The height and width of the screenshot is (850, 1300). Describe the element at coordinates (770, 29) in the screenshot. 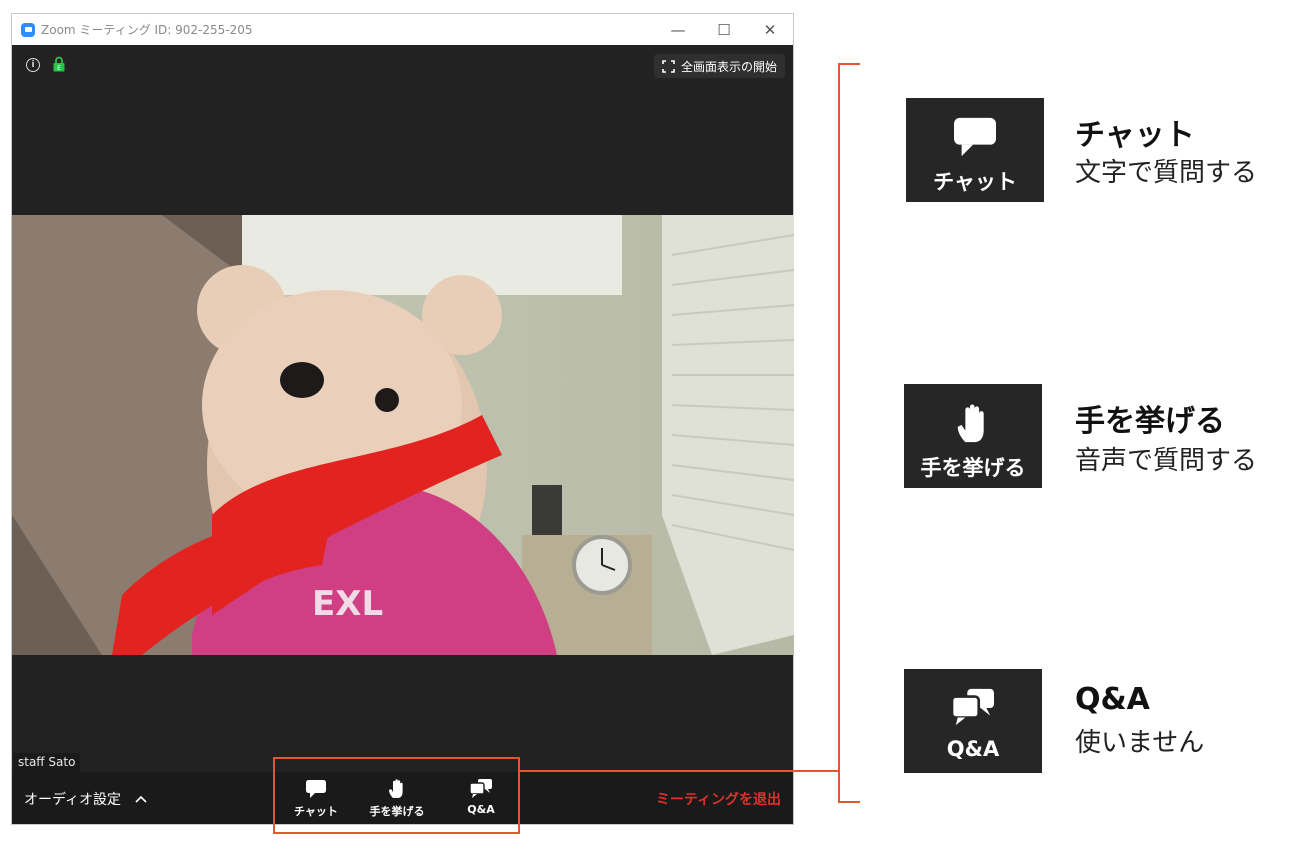

I see `close-button: ✕` at that location.